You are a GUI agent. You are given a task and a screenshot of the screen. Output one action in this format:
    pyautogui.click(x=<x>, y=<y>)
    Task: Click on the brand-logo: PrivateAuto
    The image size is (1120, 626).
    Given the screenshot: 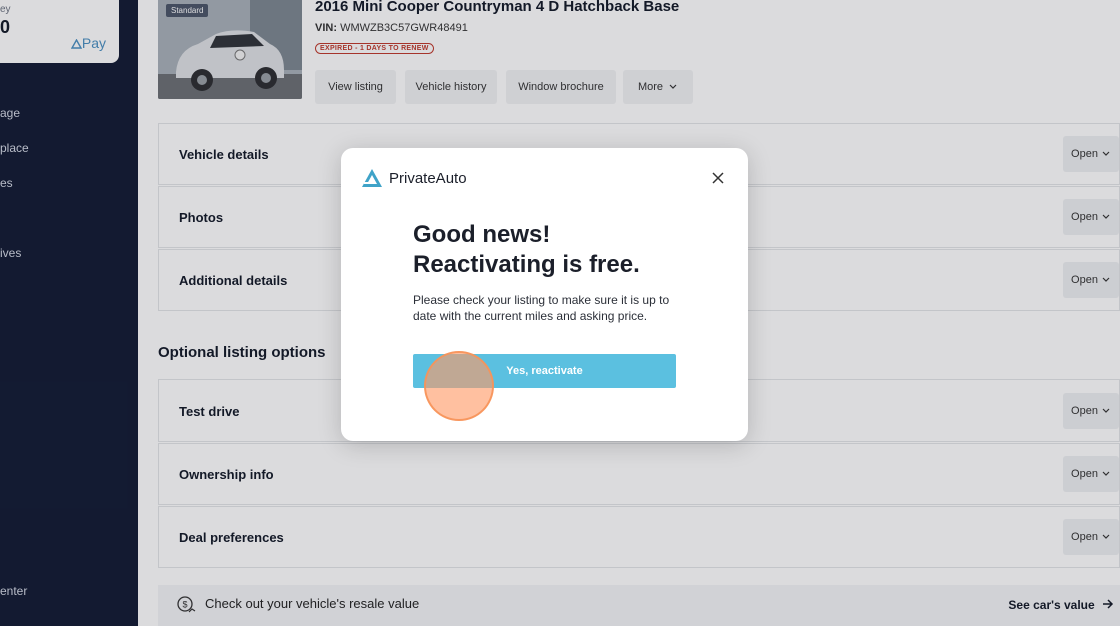 What is the action you would take?
    pyautogui.click(x=414, y=178)
    